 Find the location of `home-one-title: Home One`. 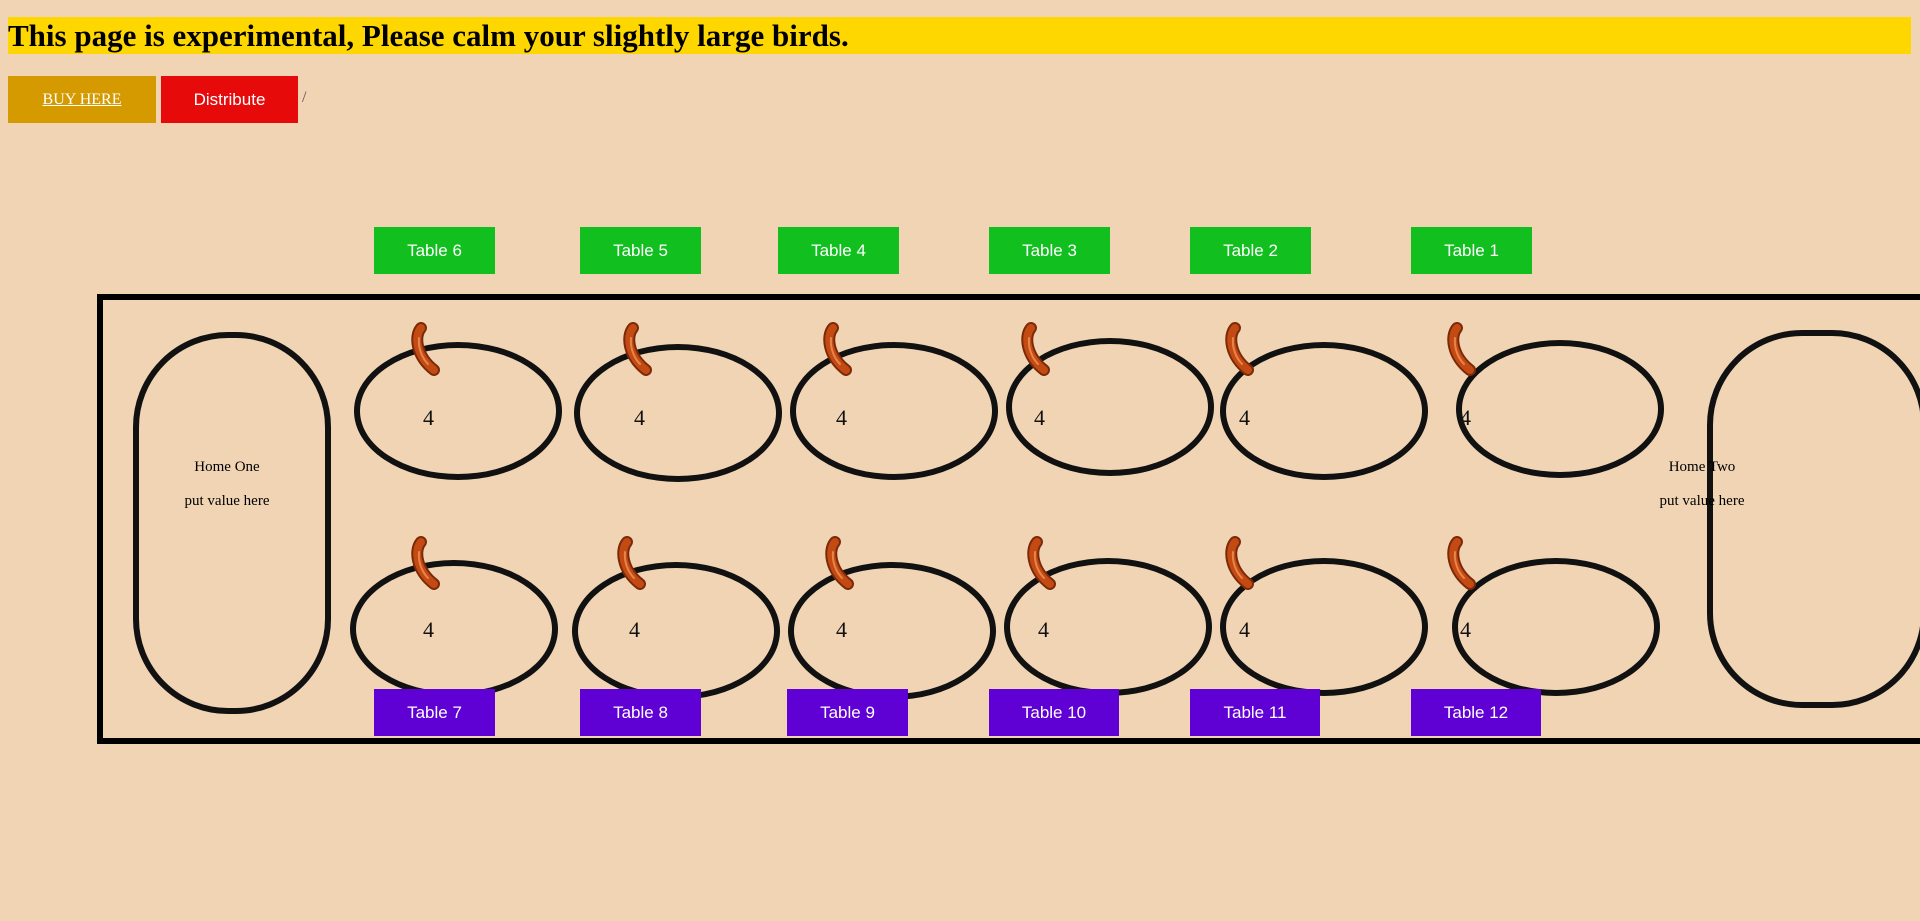

home-one-title: Home One is located at coordinates (227, 467).